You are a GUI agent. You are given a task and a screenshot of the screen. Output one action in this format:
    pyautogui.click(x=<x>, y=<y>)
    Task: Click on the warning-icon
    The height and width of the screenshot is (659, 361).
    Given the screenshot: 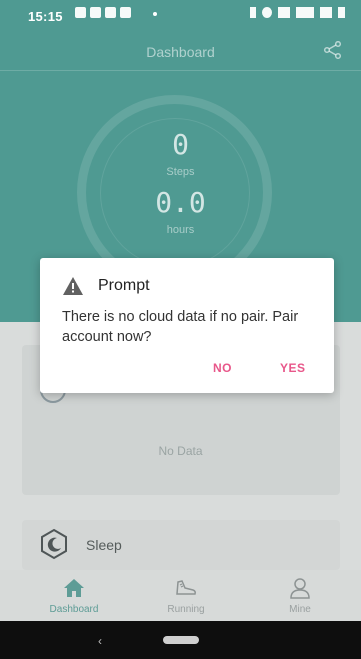 What is the action you would take?
    pyautogui.click(x=73, y=286)
    